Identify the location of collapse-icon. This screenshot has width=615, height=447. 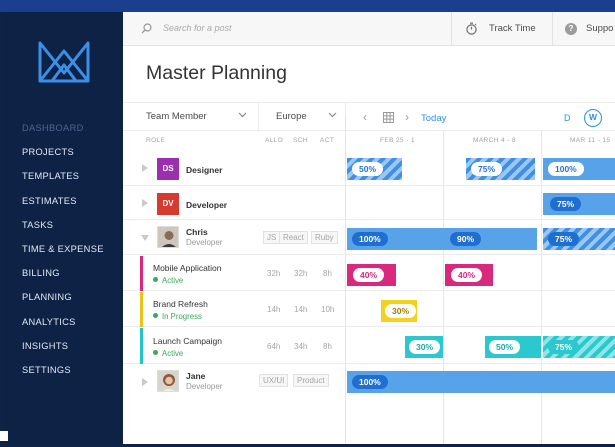
(145, 238).